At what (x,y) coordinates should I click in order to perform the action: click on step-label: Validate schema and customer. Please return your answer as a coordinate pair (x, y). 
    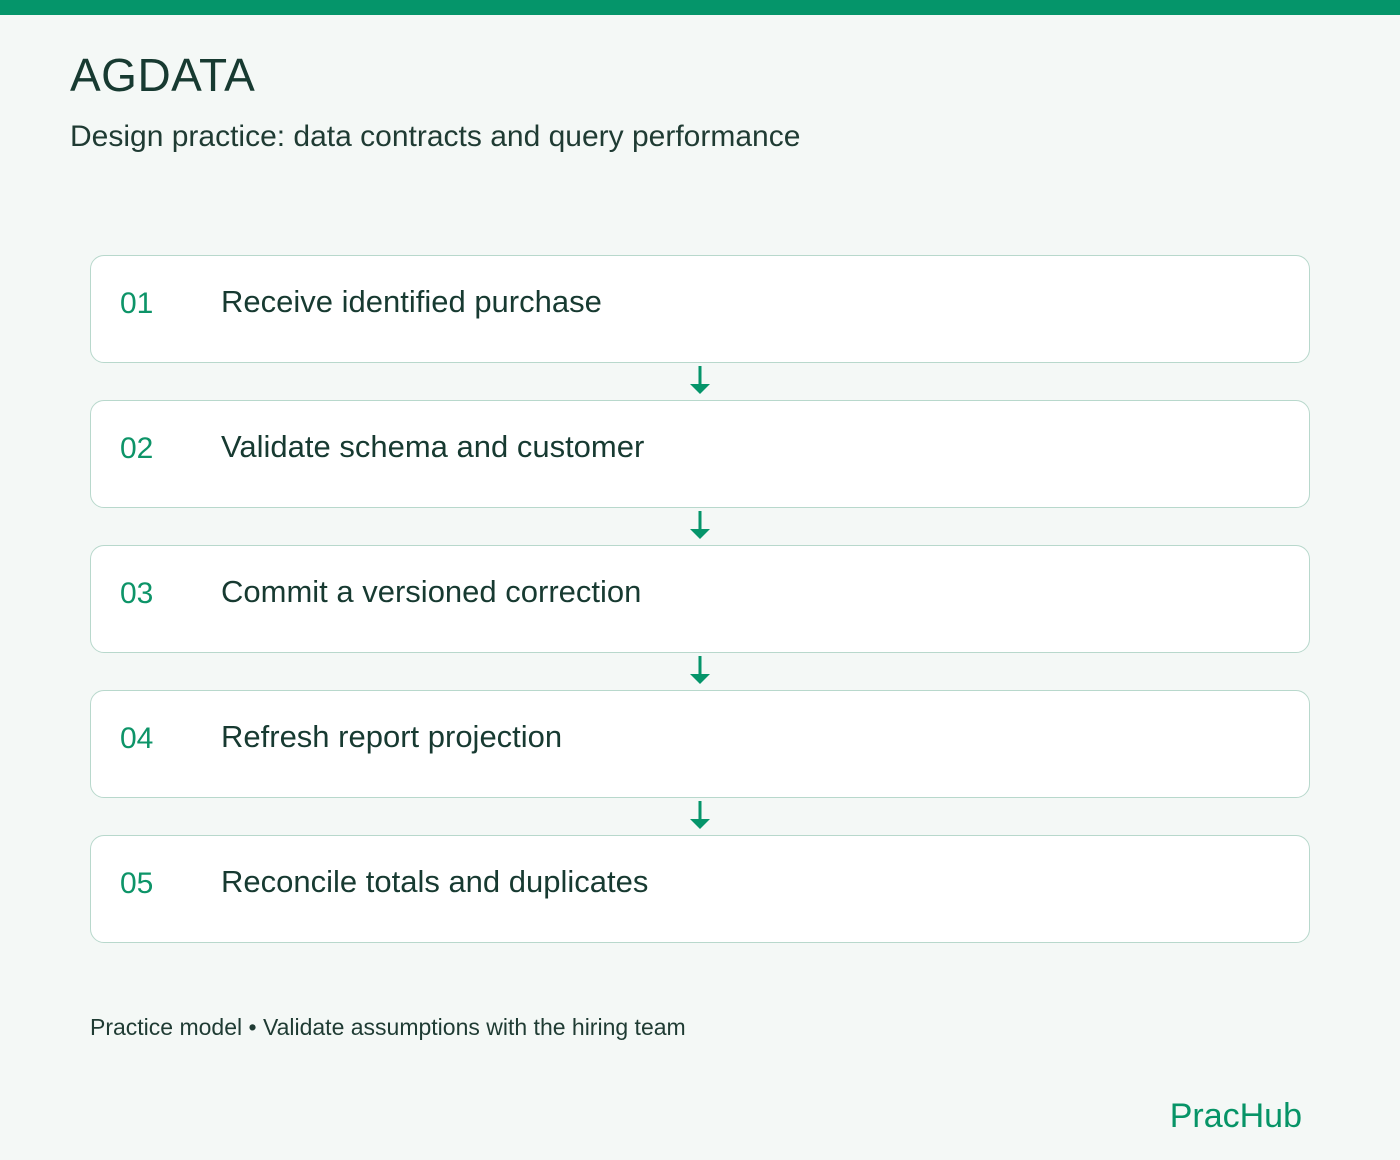
    Looking at the image, I should click on (433, 446).